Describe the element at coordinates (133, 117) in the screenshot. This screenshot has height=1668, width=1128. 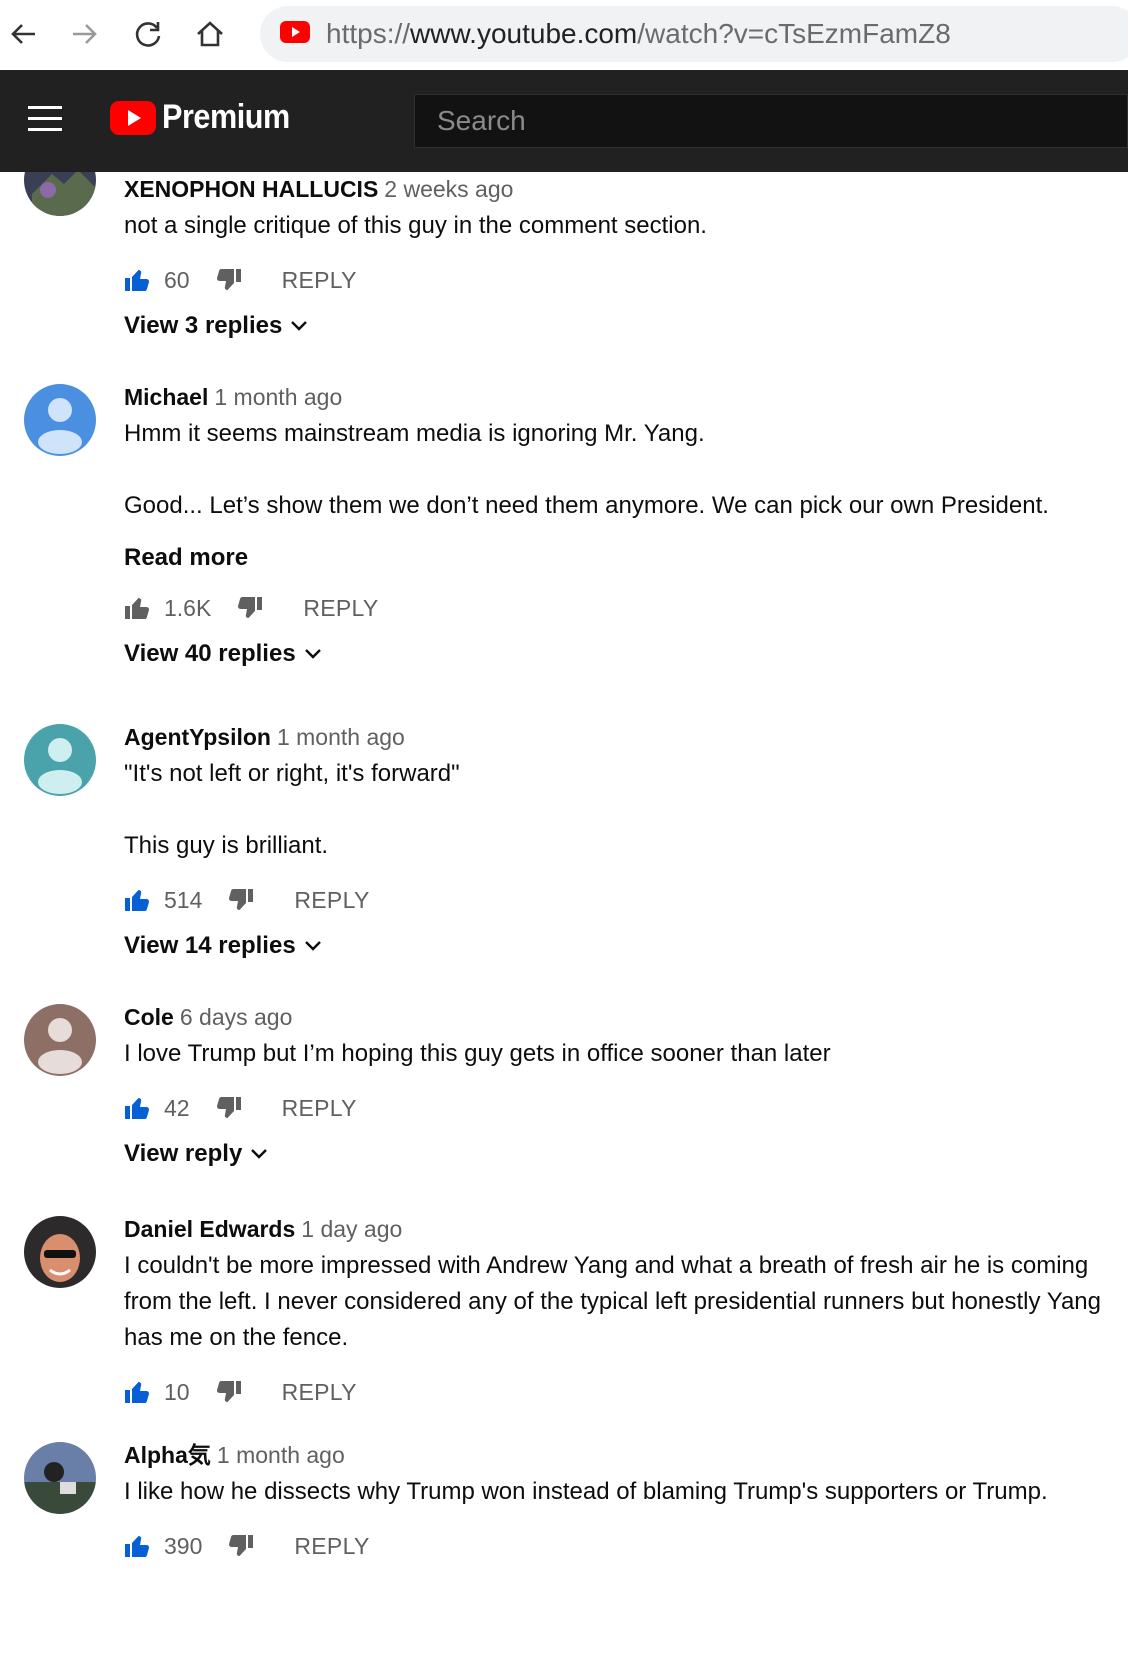
I see `youtube-play-icon` at that location.